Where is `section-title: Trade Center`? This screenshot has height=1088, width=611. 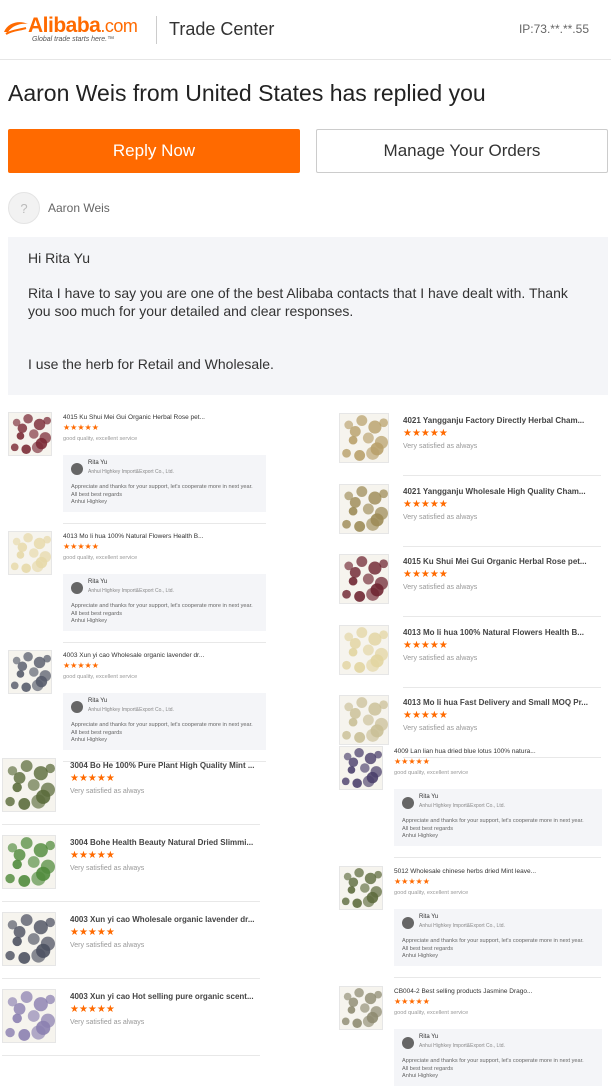
section-title: Trade Center is located at coordinates (222, 29).